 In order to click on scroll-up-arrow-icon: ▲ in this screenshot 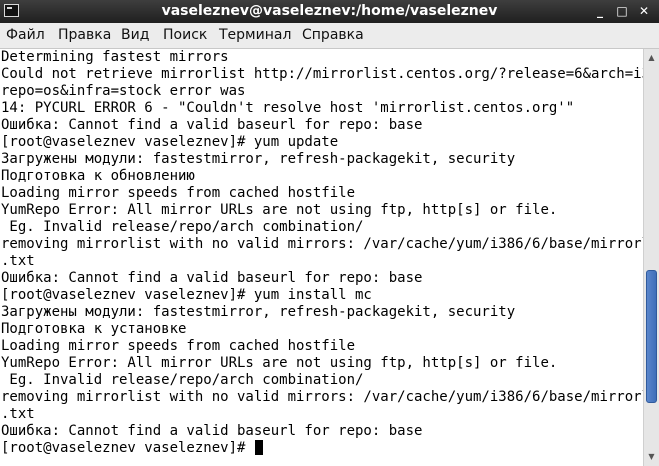, I will do `click(651, 58)`.